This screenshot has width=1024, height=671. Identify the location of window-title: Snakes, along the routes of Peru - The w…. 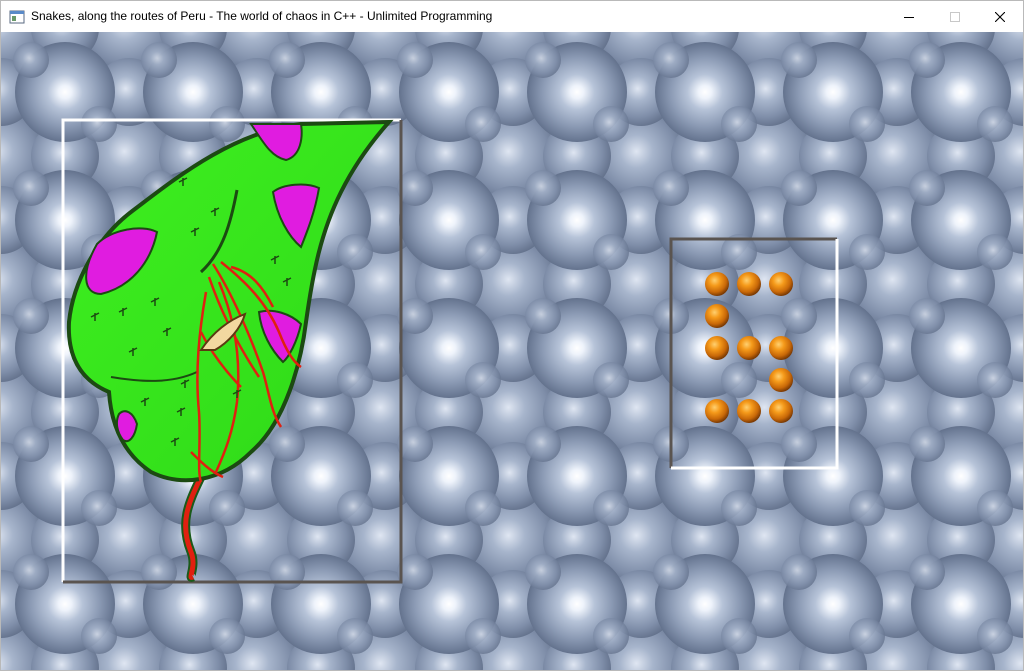
(262, 16).